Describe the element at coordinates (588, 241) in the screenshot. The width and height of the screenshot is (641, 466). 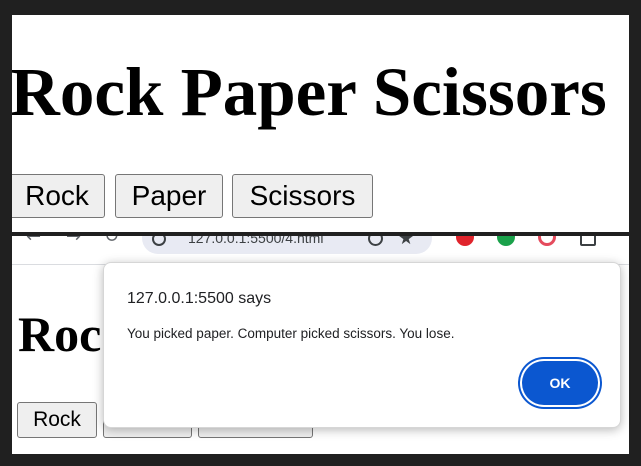
I see `profile-icon` at that location.